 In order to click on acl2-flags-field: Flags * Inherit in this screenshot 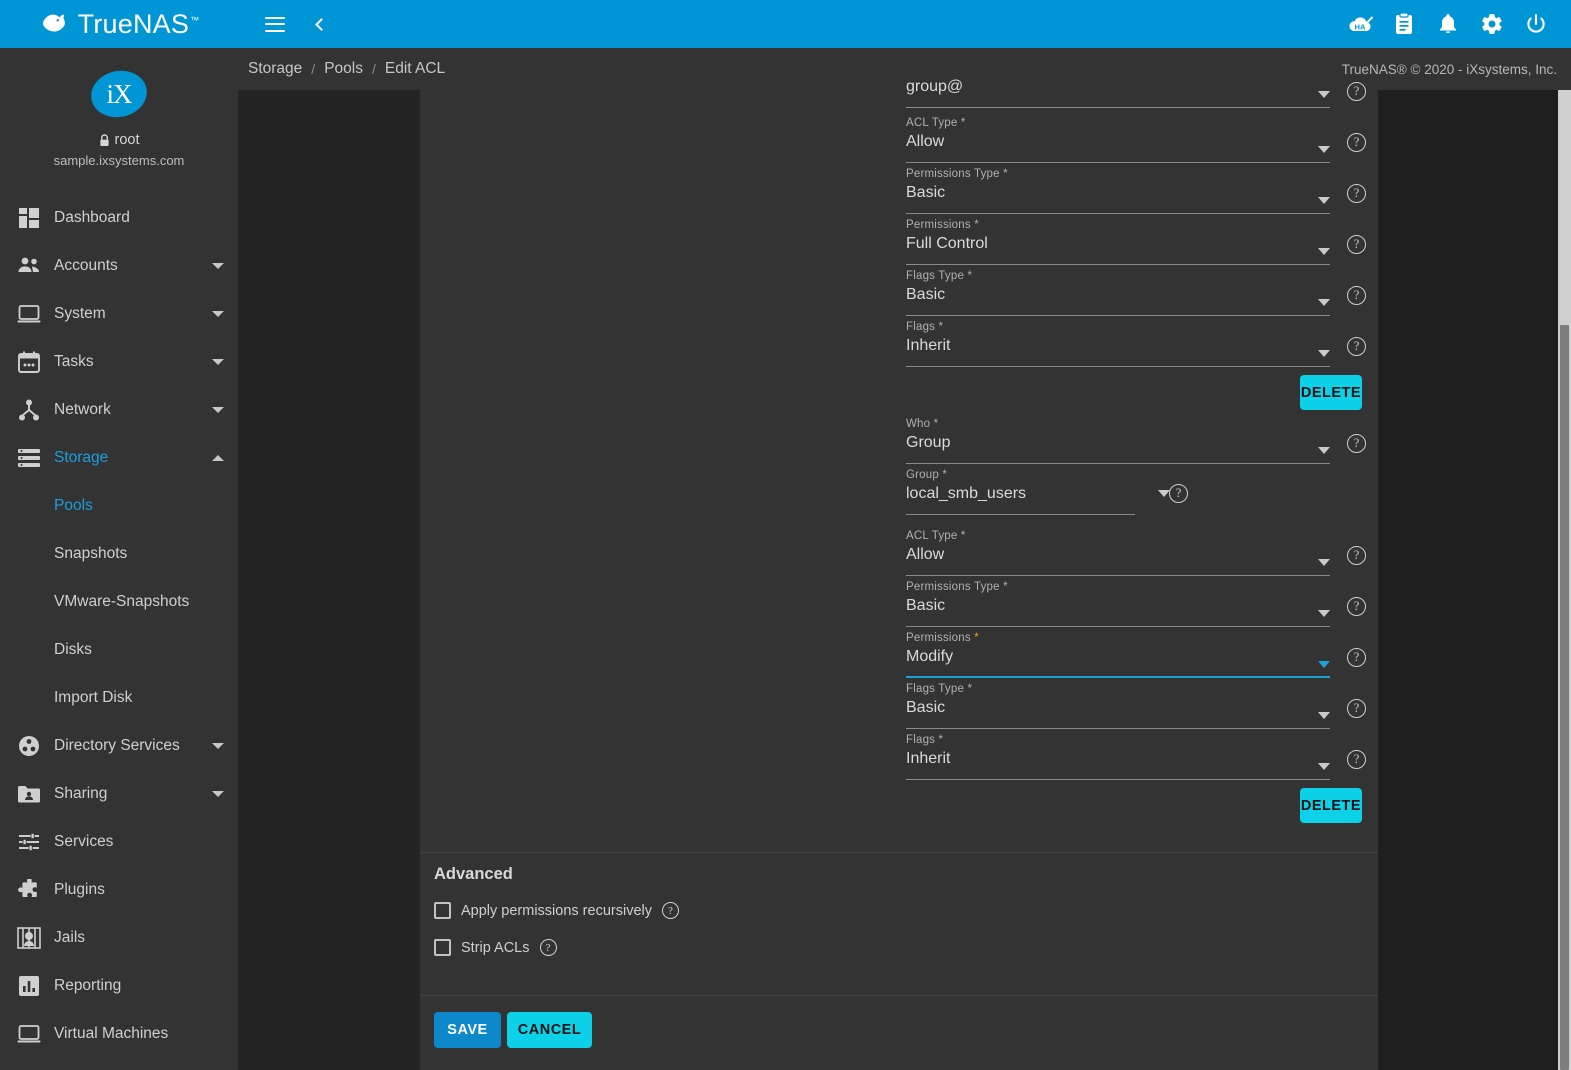, I will do `click(1118, 757)`.